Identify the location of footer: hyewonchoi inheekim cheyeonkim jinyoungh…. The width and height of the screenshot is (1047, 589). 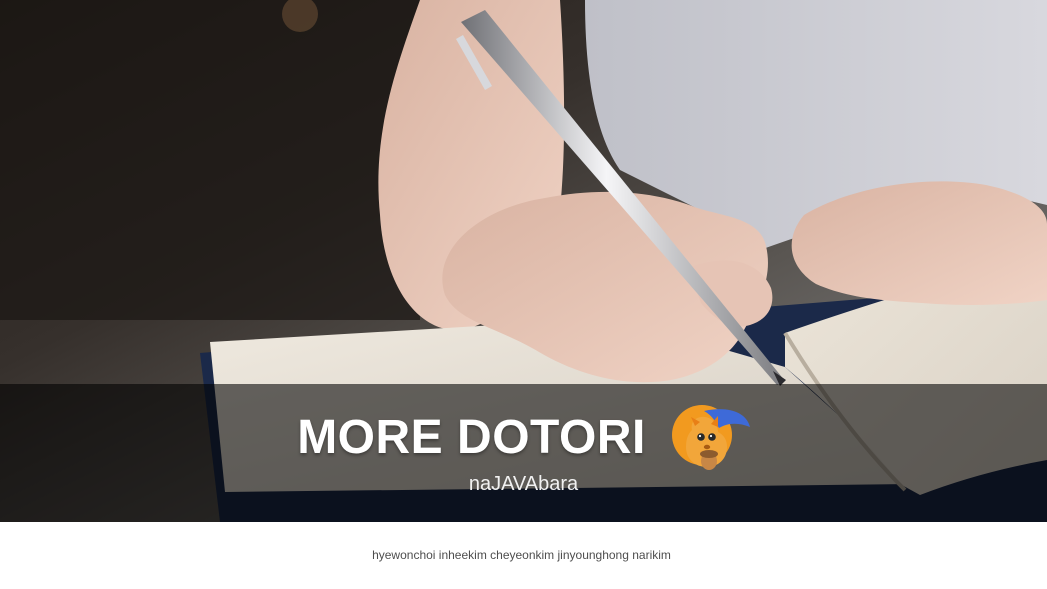
(523, 555).